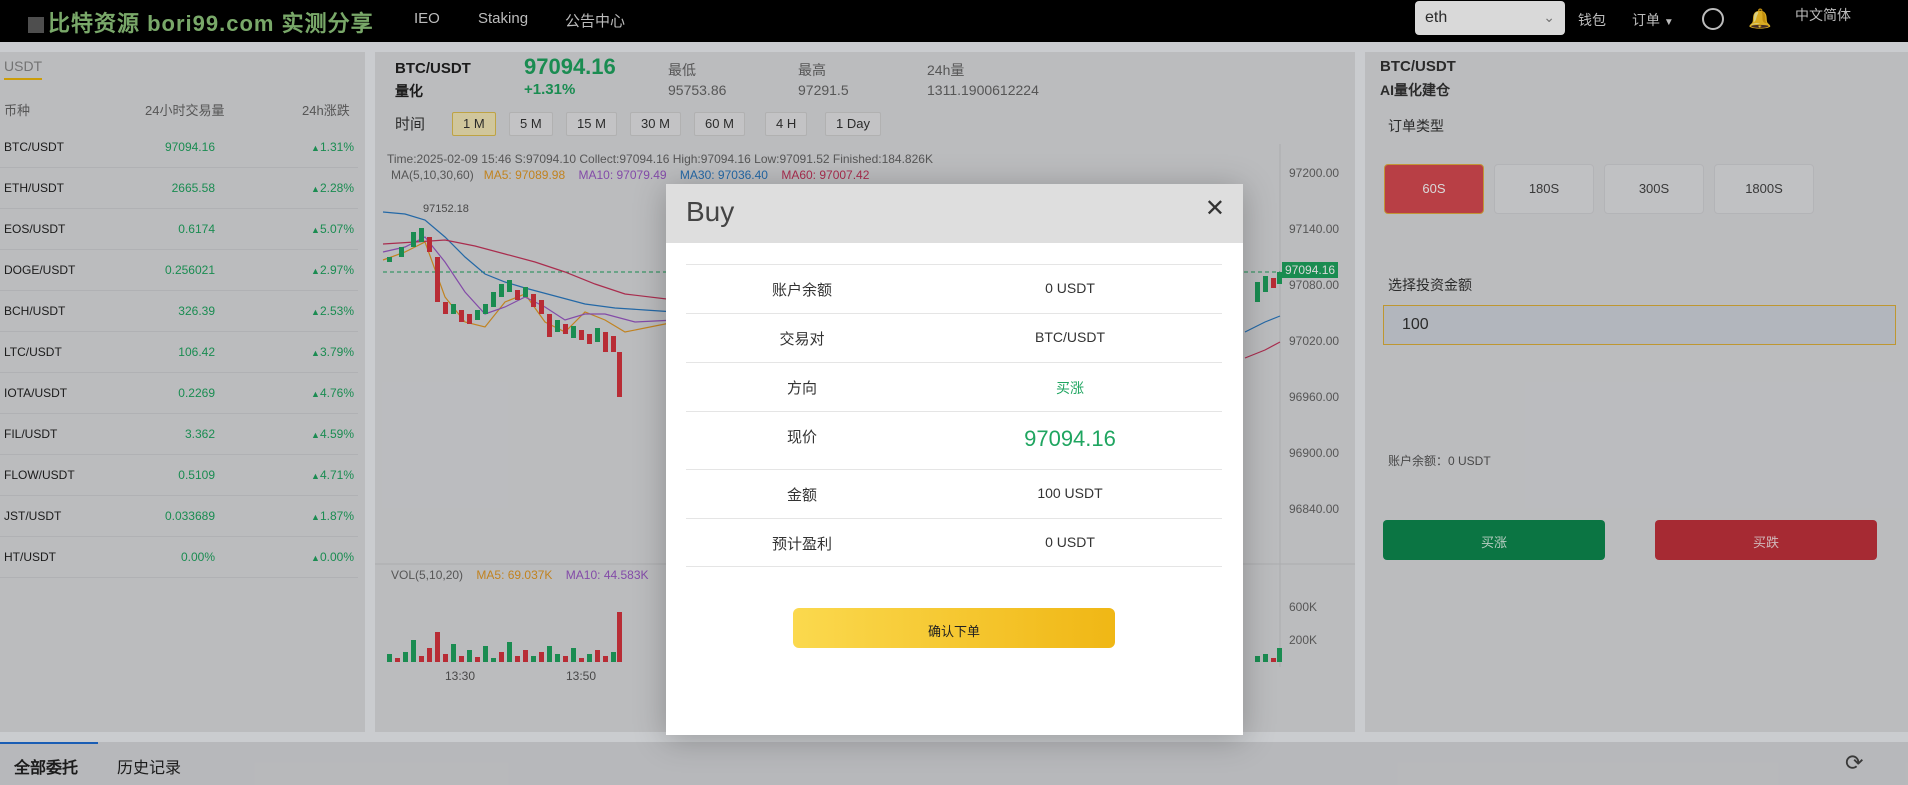 The image size is (1908, 785). What do you see at coordinates (801, 495) in the screenshot?
I see `row-key: 金额` at bounding box center [801, 495].